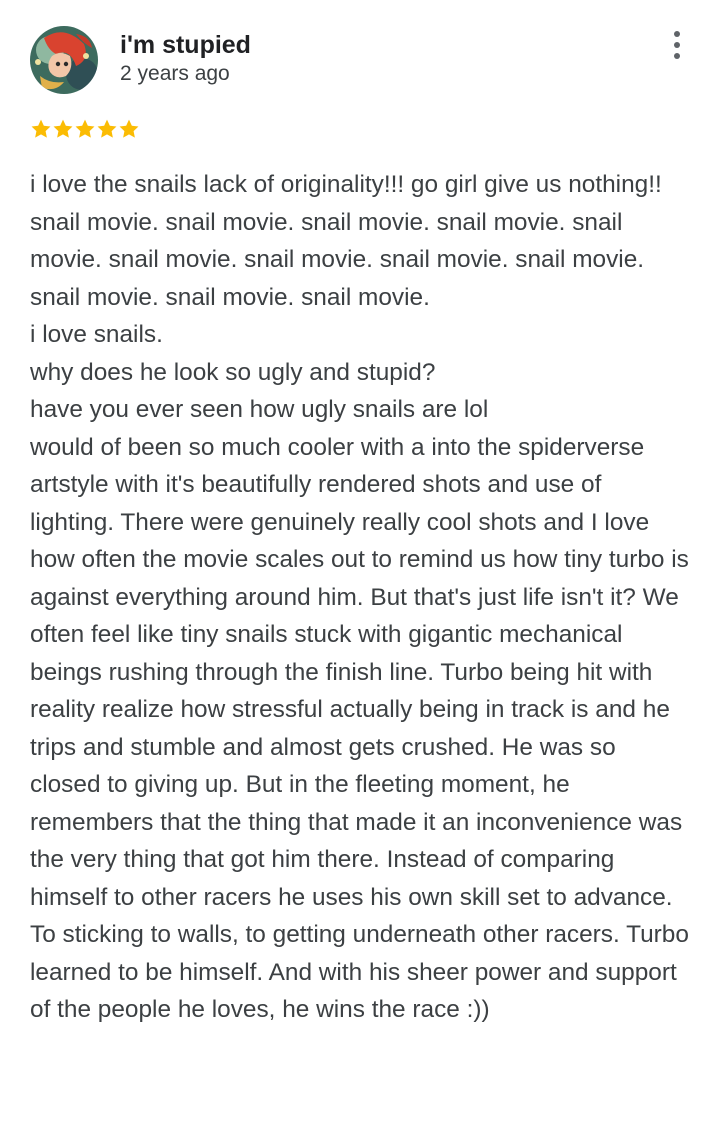 Image resolution: width=720 pixels, height=1125 pixels. I want to click on reviewer-name: i'm stupied, so click(185, 45).